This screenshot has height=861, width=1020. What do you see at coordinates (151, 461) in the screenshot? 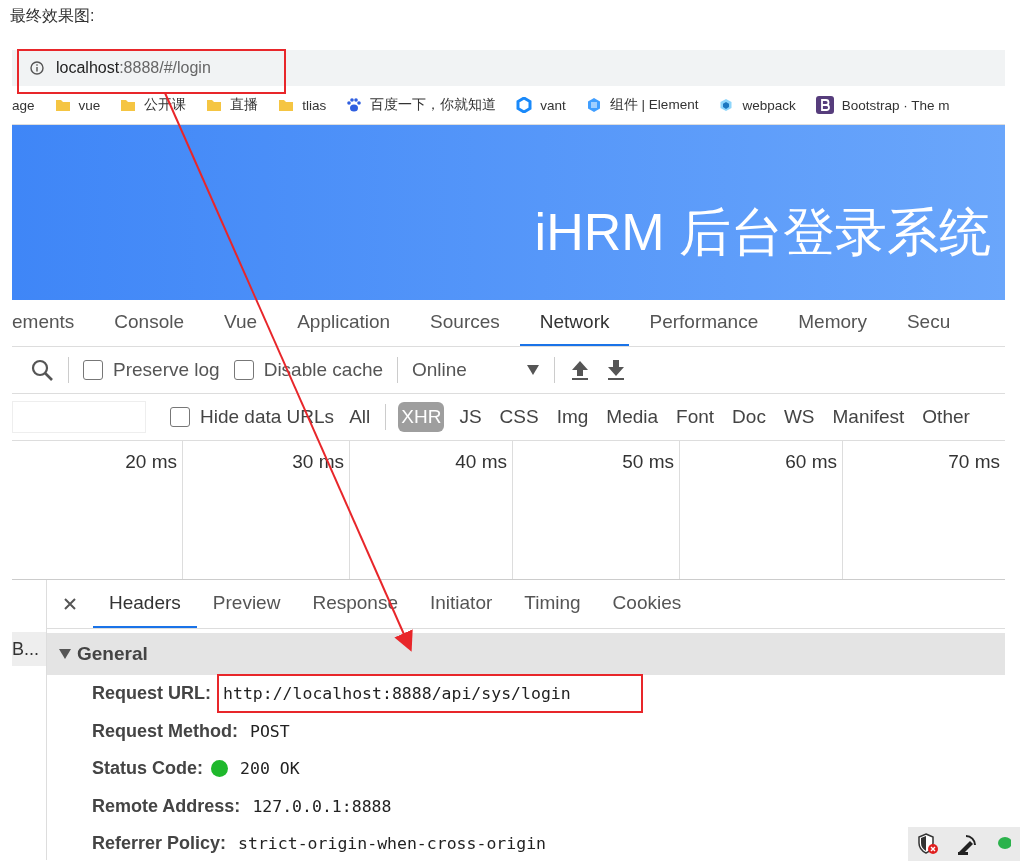
I see `time-tick: 20 ms` at bounding box center [151, 461].